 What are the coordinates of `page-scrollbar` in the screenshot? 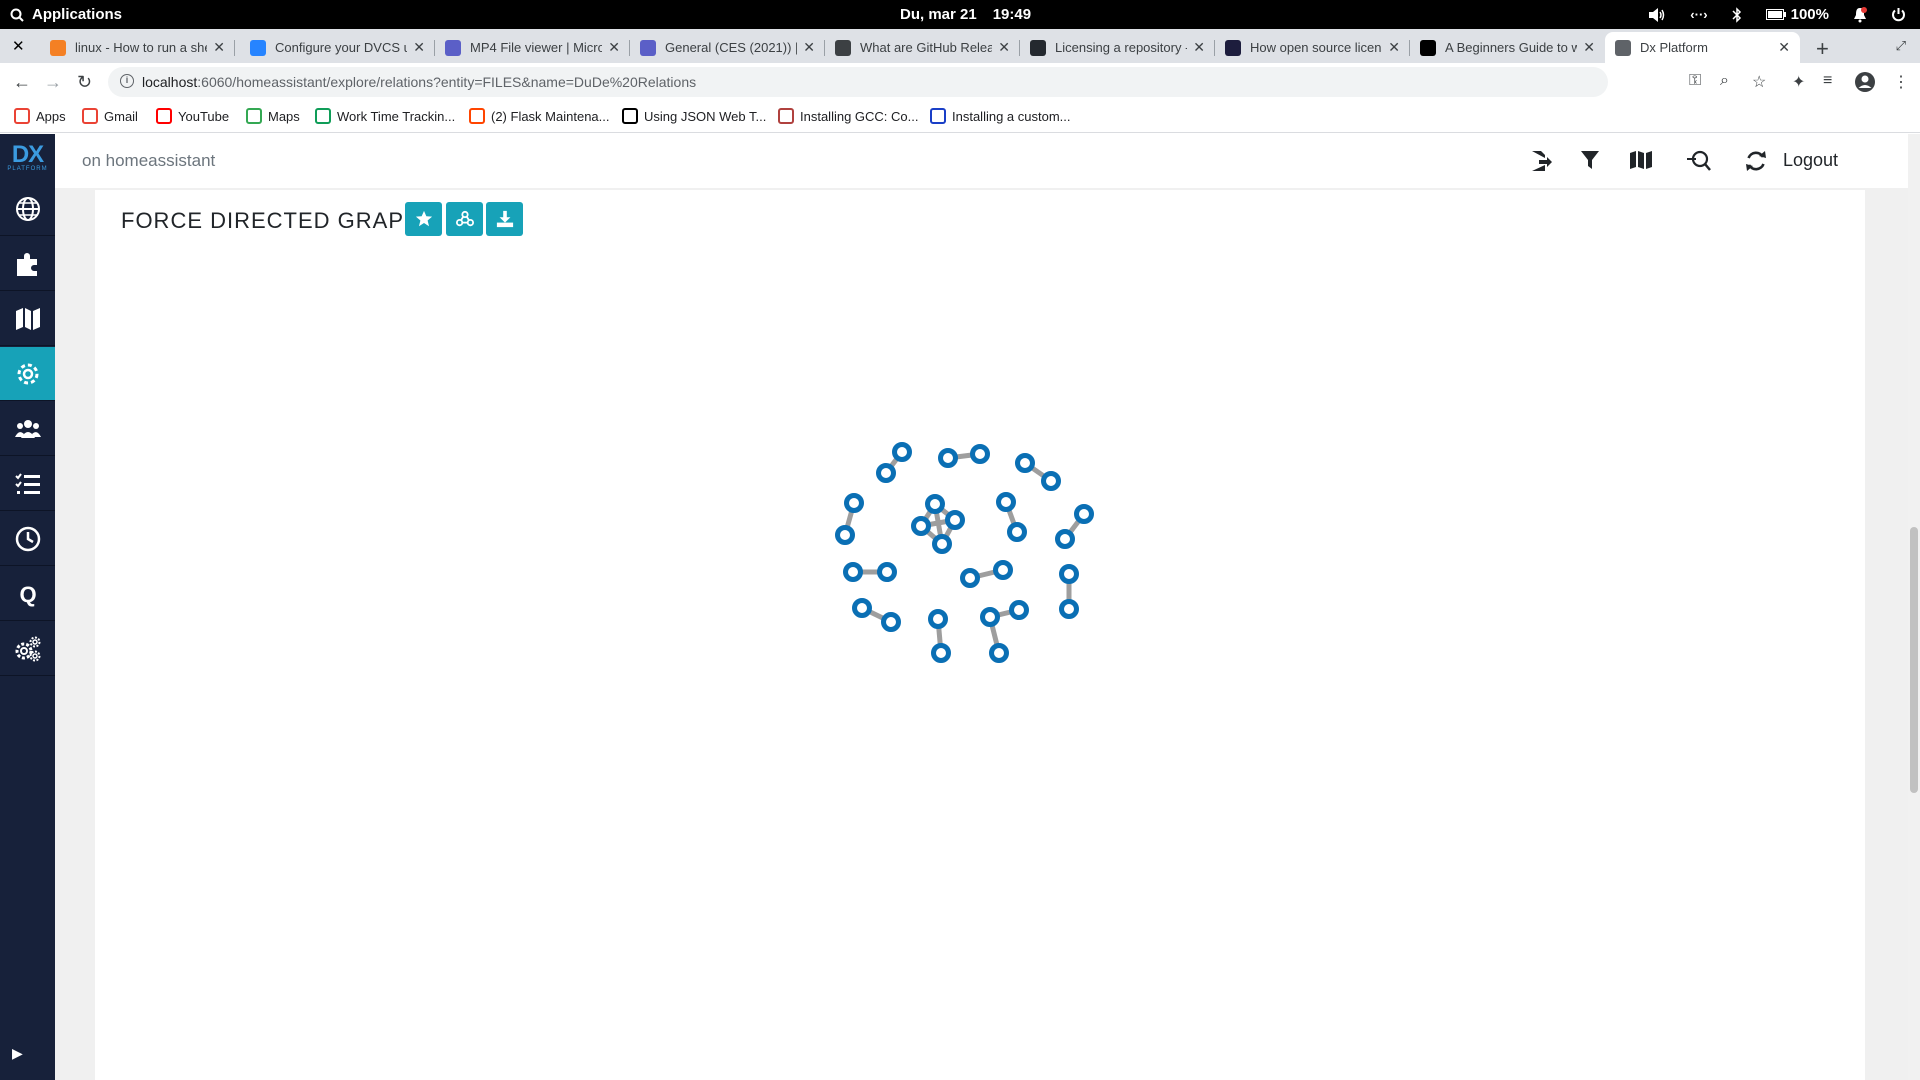 It's located at (1914, 607).